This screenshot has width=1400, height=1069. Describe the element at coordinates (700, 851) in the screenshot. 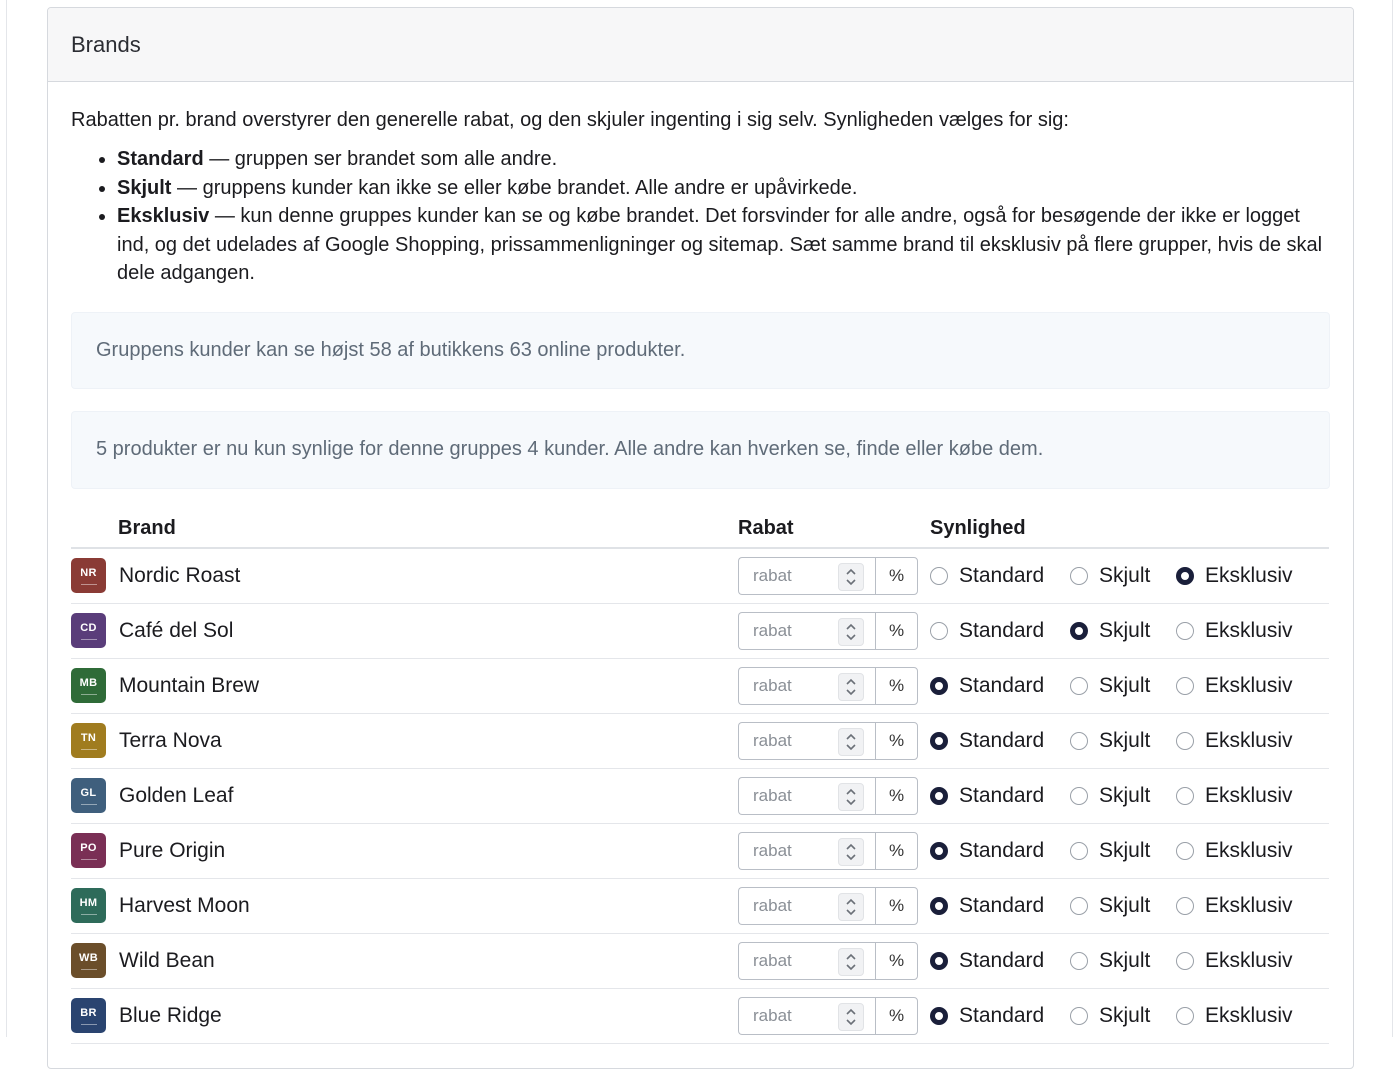

I see `table-row: PO Pure Origin% Standard Skjult Eksklusiv` at that location.